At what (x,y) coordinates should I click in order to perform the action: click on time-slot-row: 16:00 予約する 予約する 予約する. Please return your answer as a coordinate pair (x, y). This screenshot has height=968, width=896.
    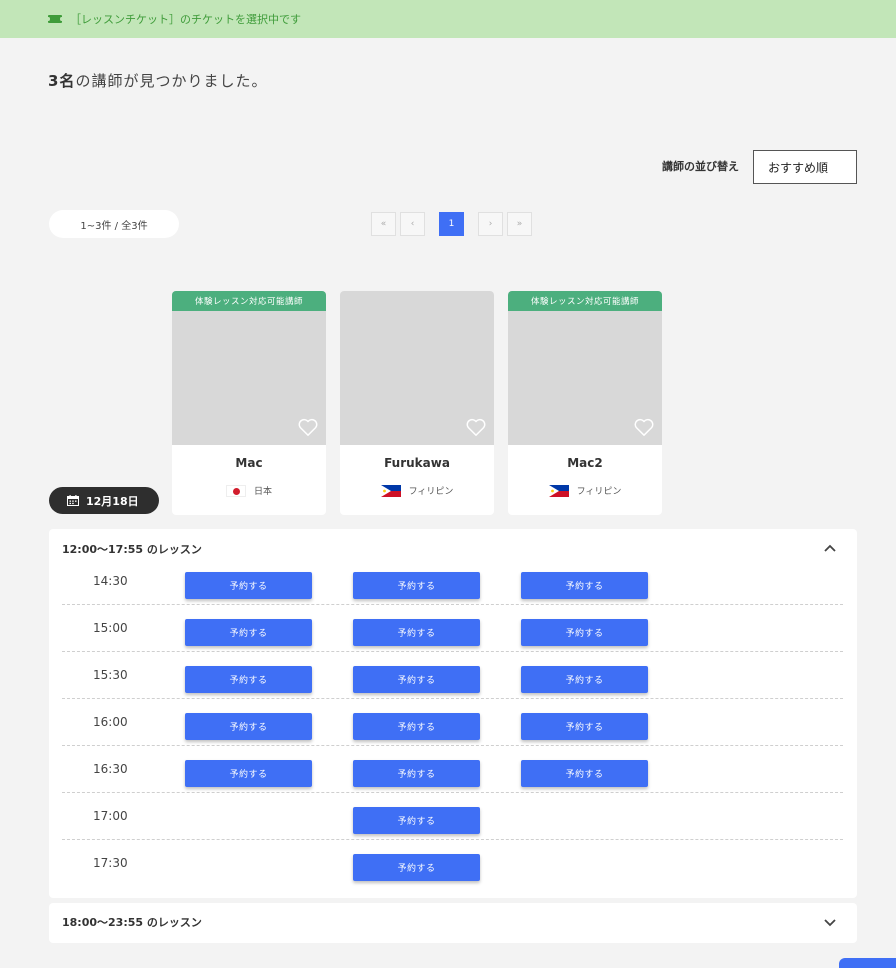
    Looking at the image, I should click on (452, 722).